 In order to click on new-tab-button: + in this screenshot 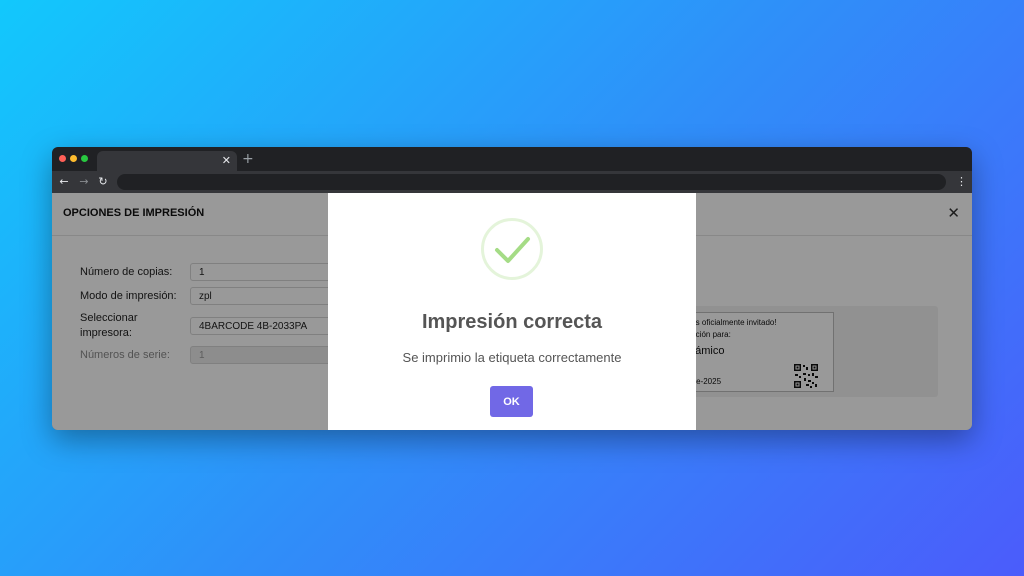, I will do `click(248, 159)`.